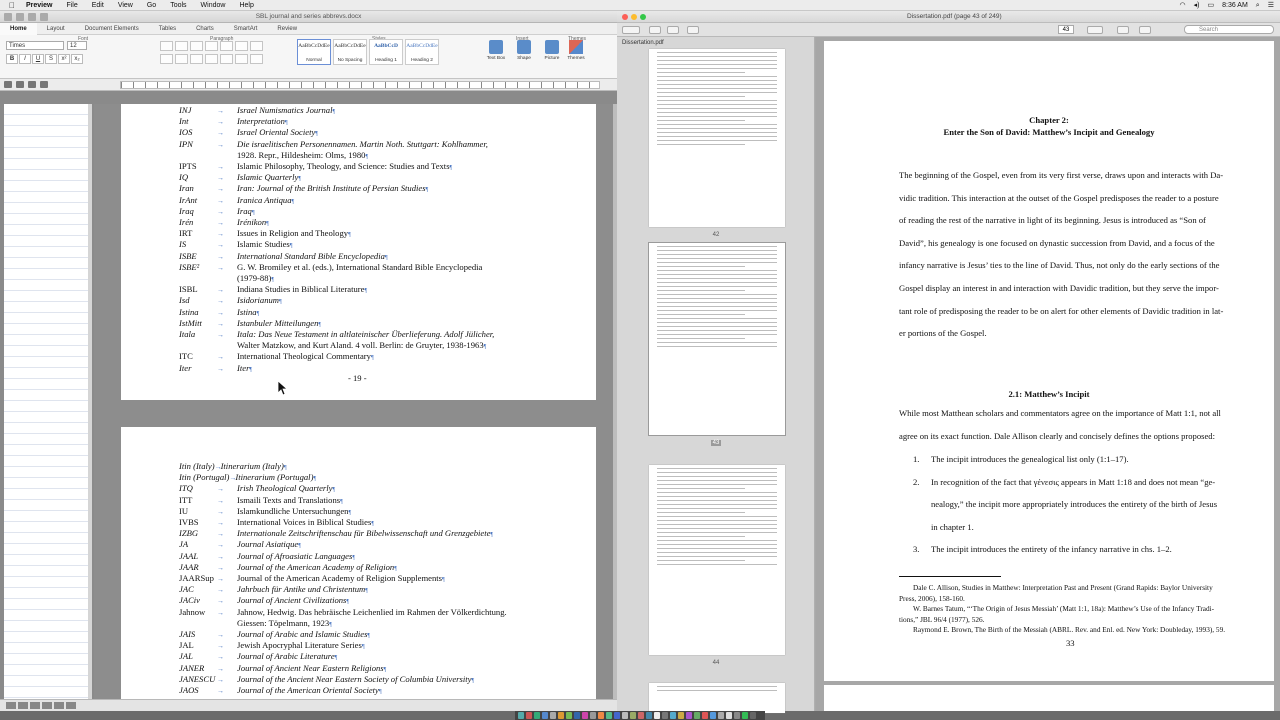 The height and width of the screenshot is (720, 1280). Describe the element at coordinates (59, 705) in the screenshot. I see `notebook-view-icon` at that location.